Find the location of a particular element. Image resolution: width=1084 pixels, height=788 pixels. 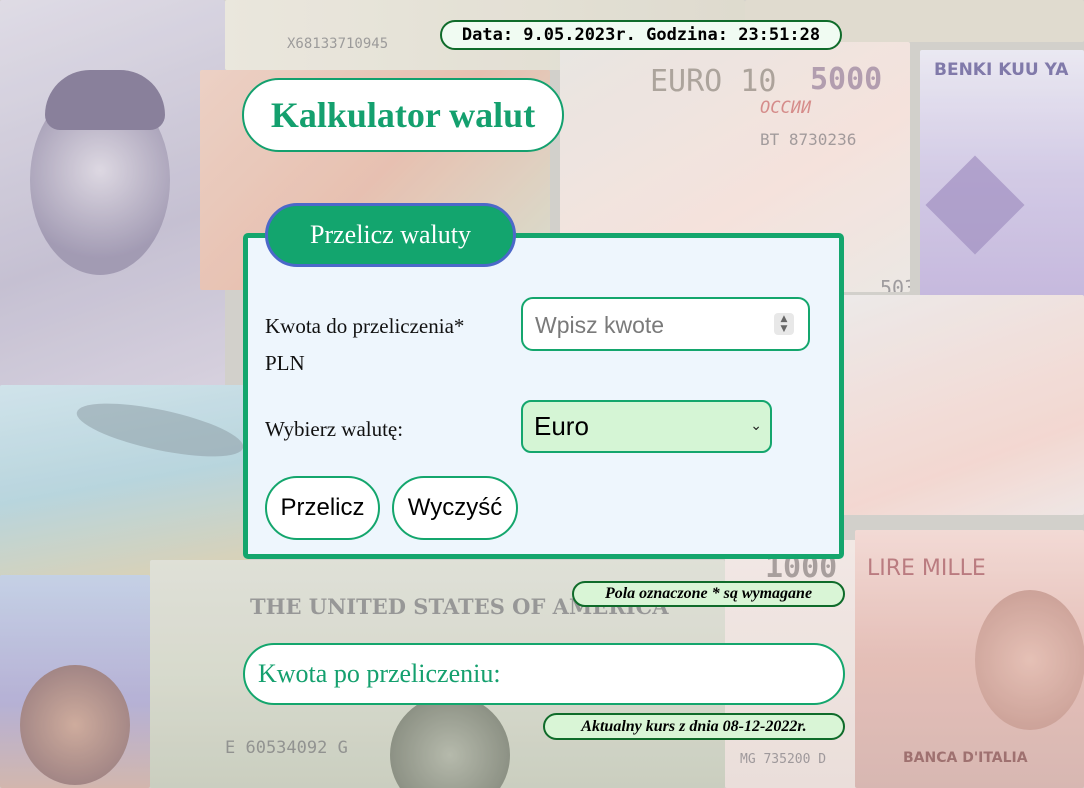

amount-field: ▲▼ is located at coordinates (665, 324).